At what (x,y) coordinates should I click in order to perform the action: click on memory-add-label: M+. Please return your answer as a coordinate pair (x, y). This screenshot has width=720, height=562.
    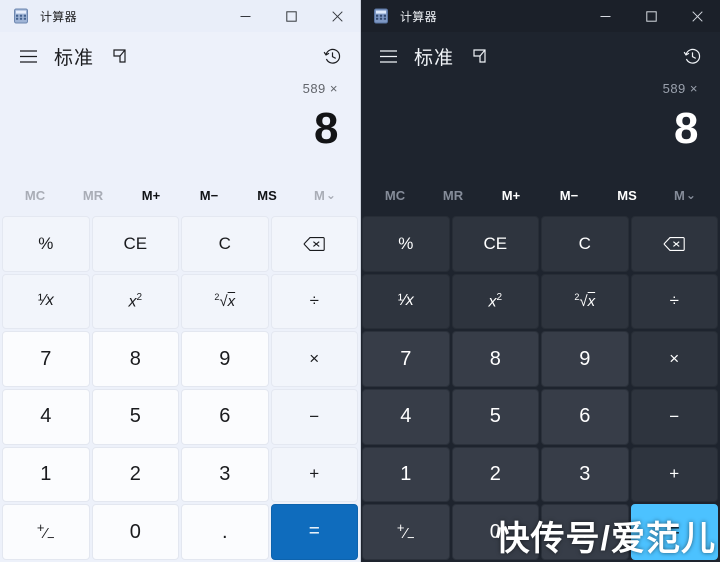
    Looking at the image, I should click on (151, 195).